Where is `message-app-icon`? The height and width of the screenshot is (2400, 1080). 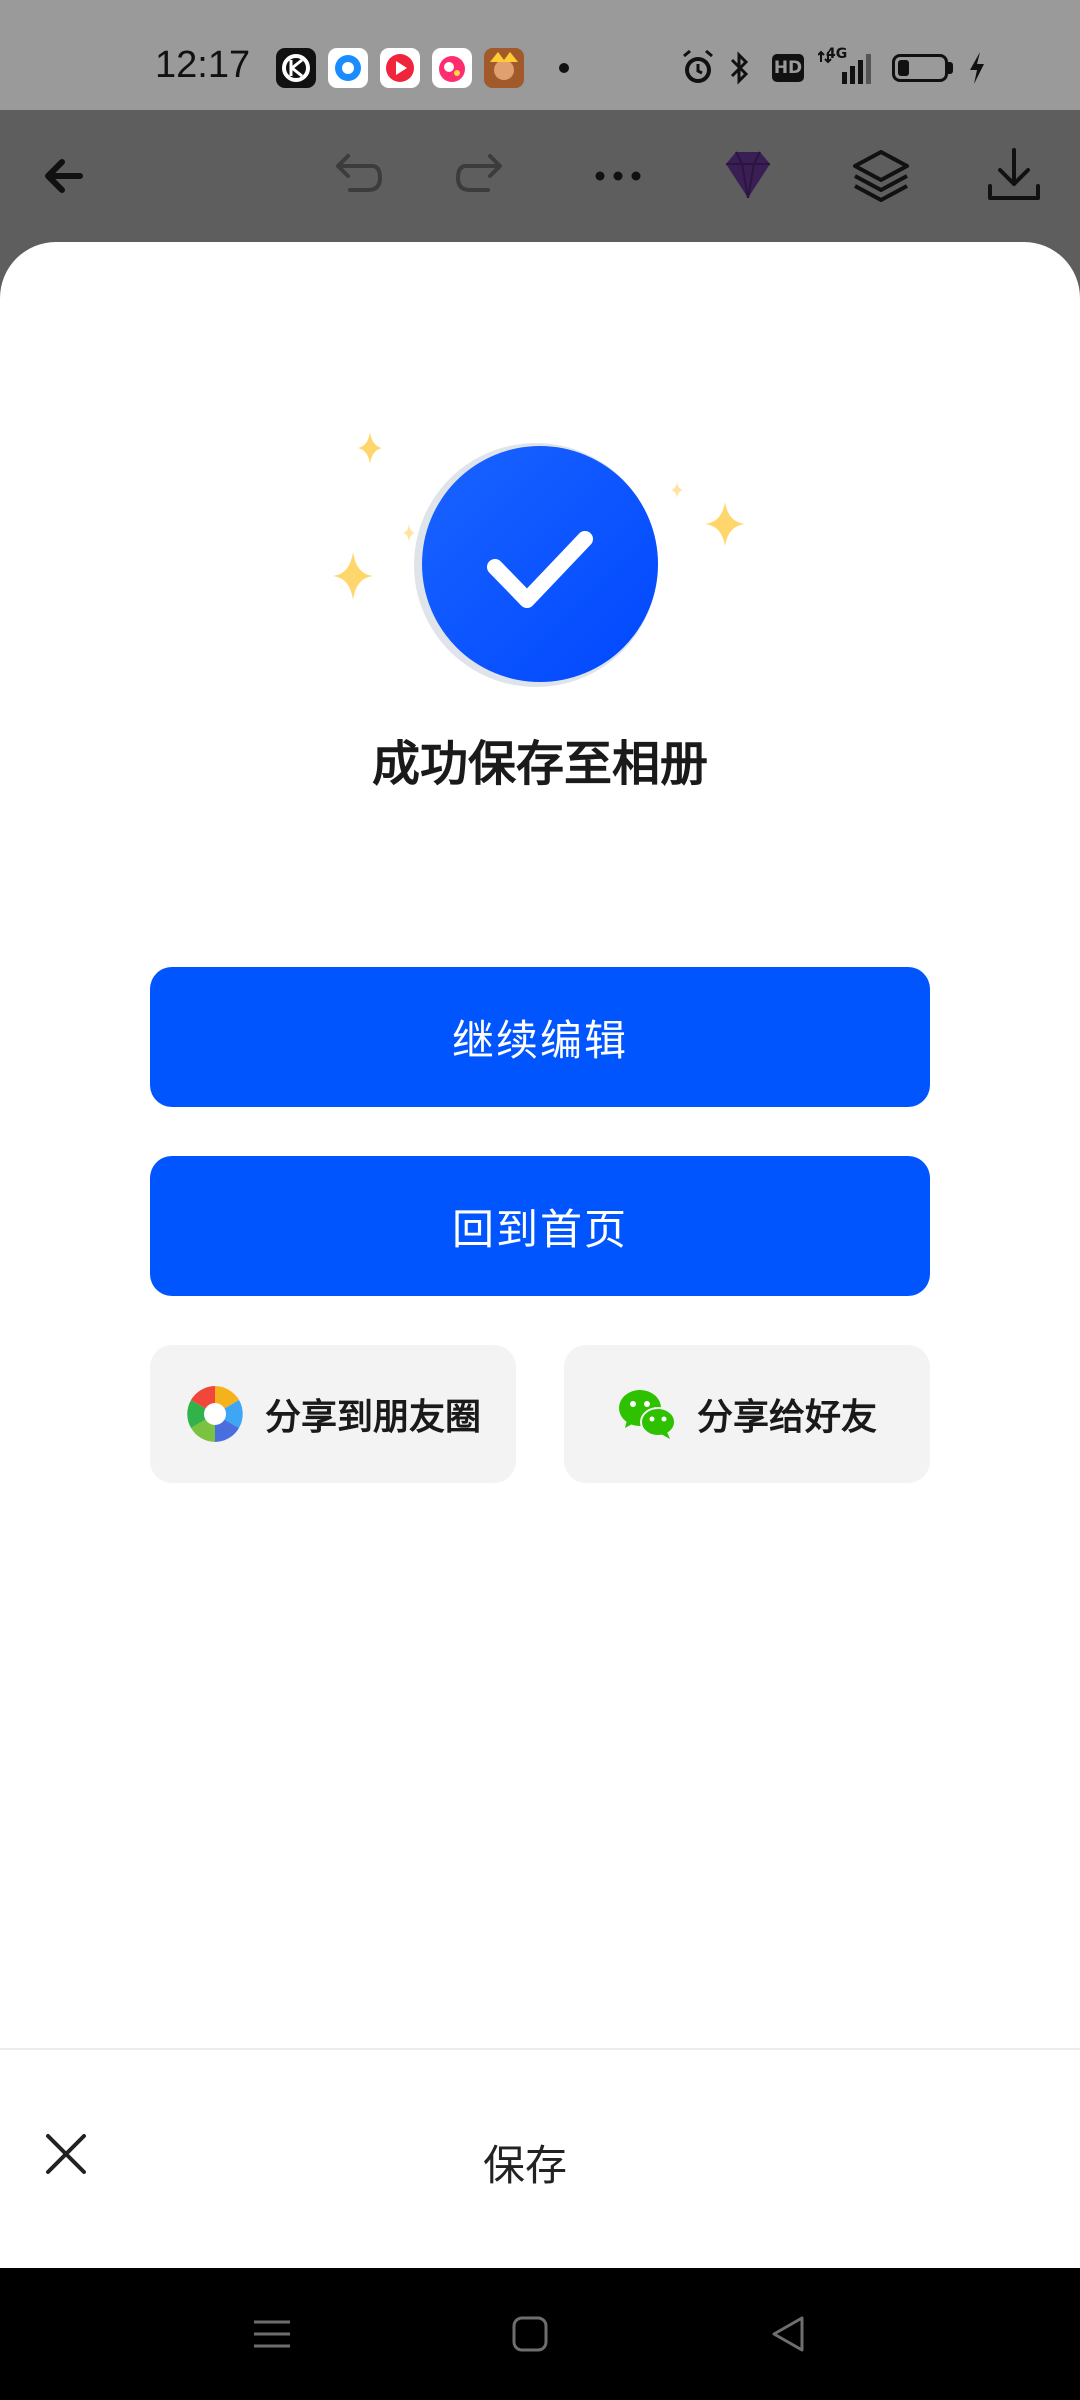
message-app-icon is located at coordinates (348, 68).